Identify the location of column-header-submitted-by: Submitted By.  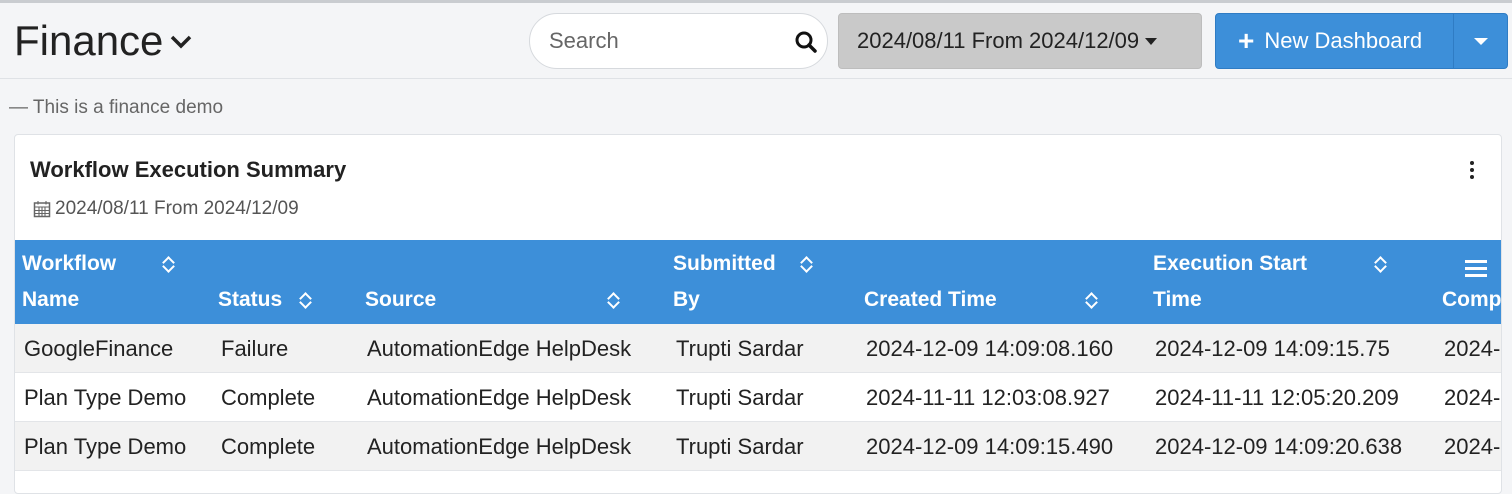
(763, 282).